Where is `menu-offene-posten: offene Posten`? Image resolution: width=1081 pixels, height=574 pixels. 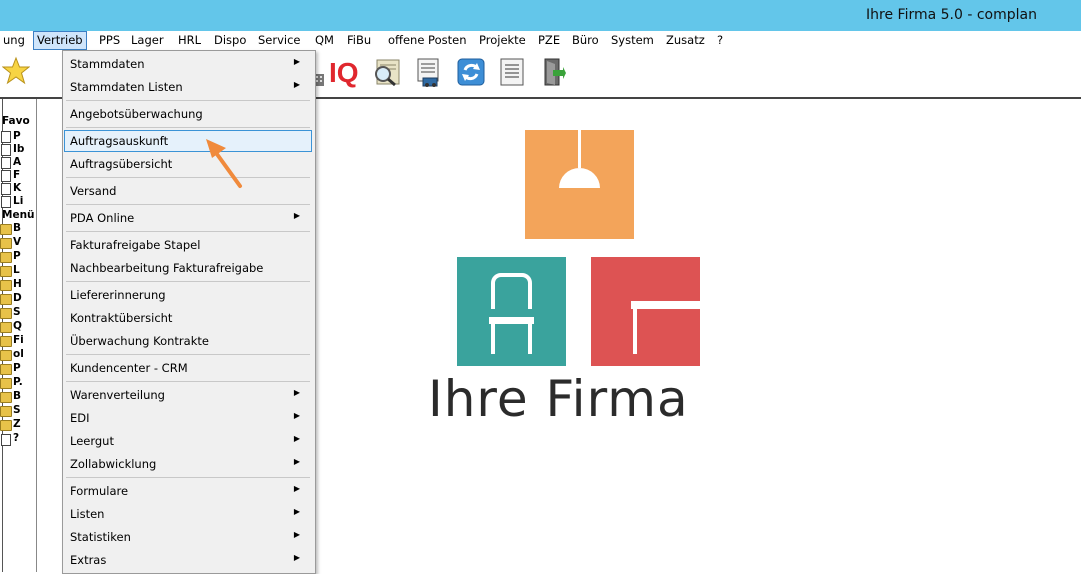 menu-offene-posten: offene Posten is located at coordinates (427, 40).